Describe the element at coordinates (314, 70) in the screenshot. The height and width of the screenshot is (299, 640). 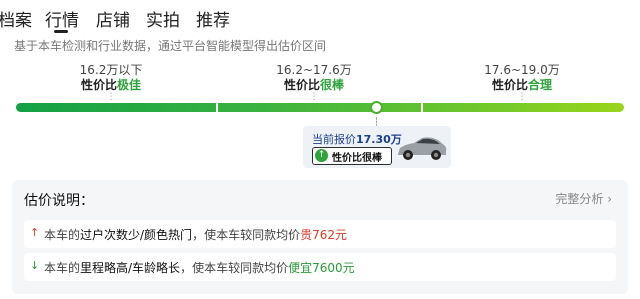
I see `range-price: 16.2~17.6万` at that location.